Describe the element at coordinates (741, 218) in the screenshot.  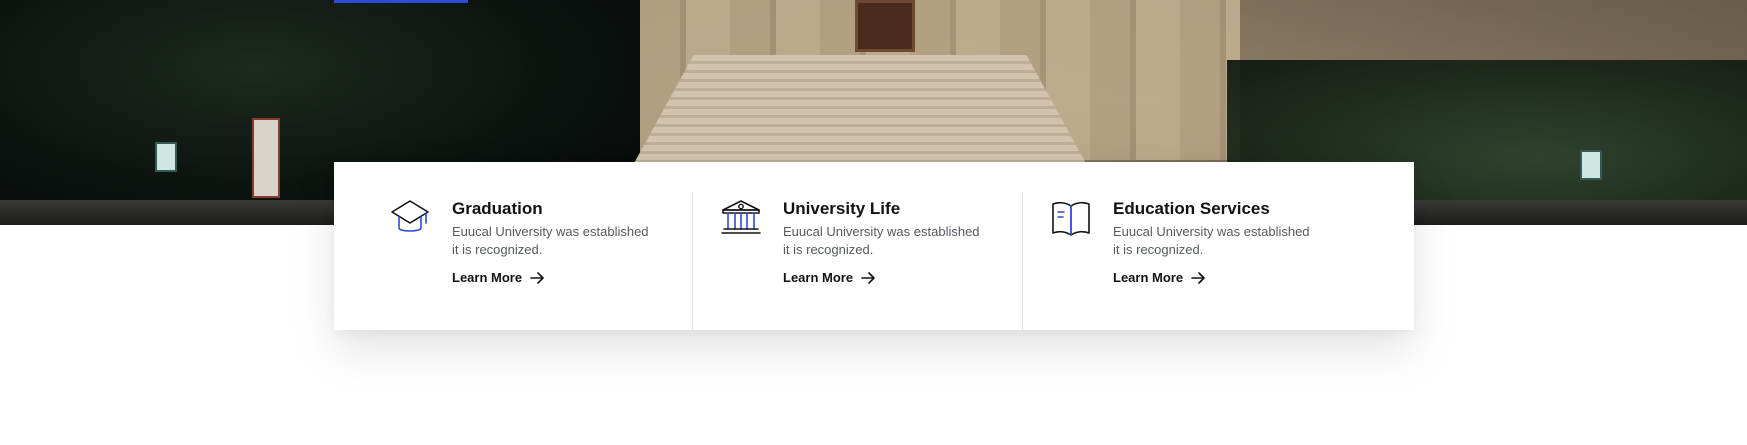
I see `university-building-icon` at that location.